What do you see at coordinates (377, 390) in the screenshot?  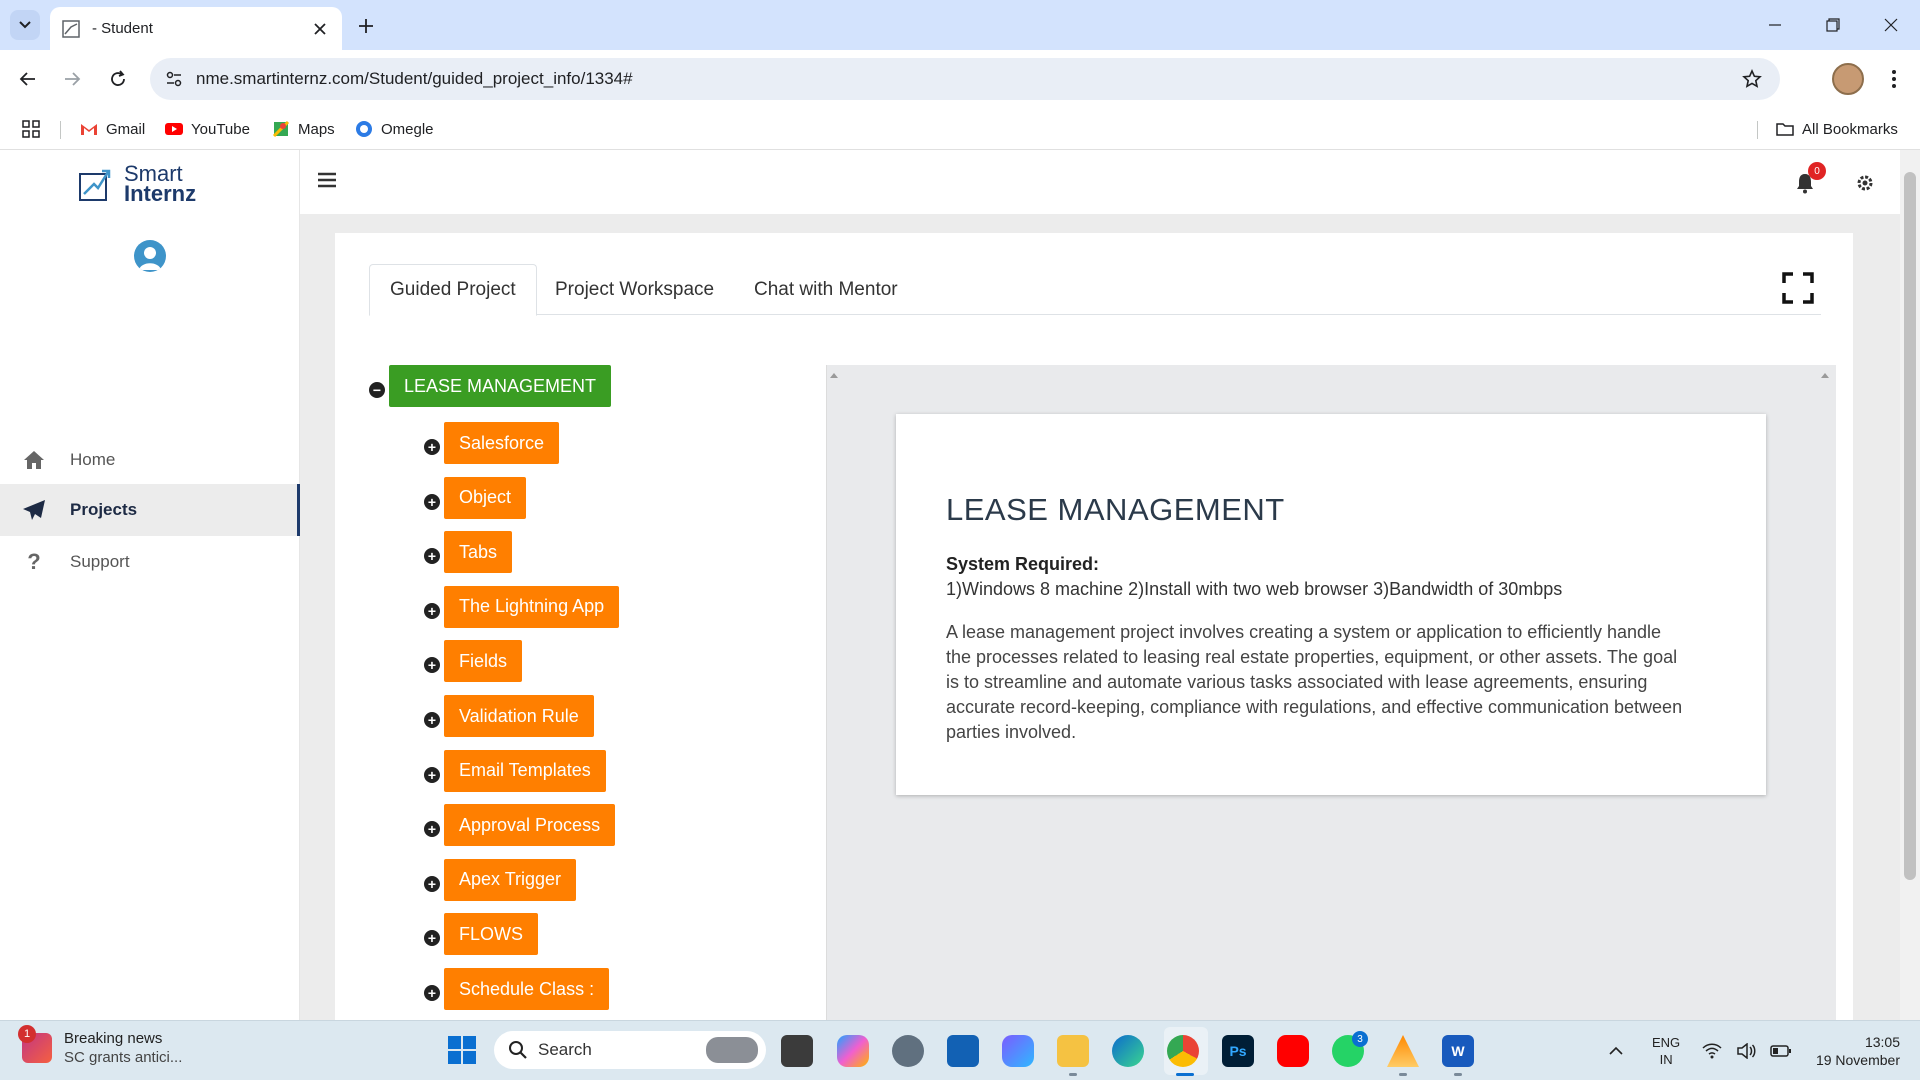 I see `collapse-icon: −` at bounding box center [377, 390].